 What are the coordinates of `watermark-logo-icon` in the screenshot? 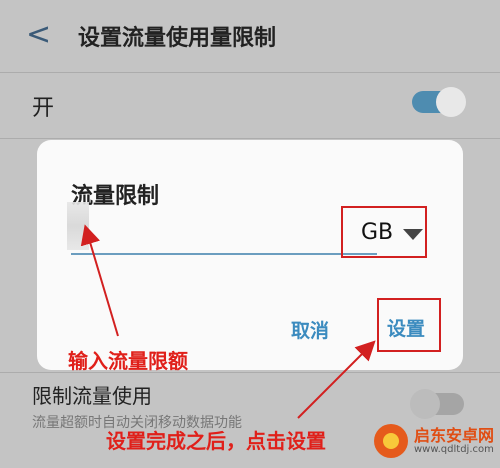 It's located at (391, 441).